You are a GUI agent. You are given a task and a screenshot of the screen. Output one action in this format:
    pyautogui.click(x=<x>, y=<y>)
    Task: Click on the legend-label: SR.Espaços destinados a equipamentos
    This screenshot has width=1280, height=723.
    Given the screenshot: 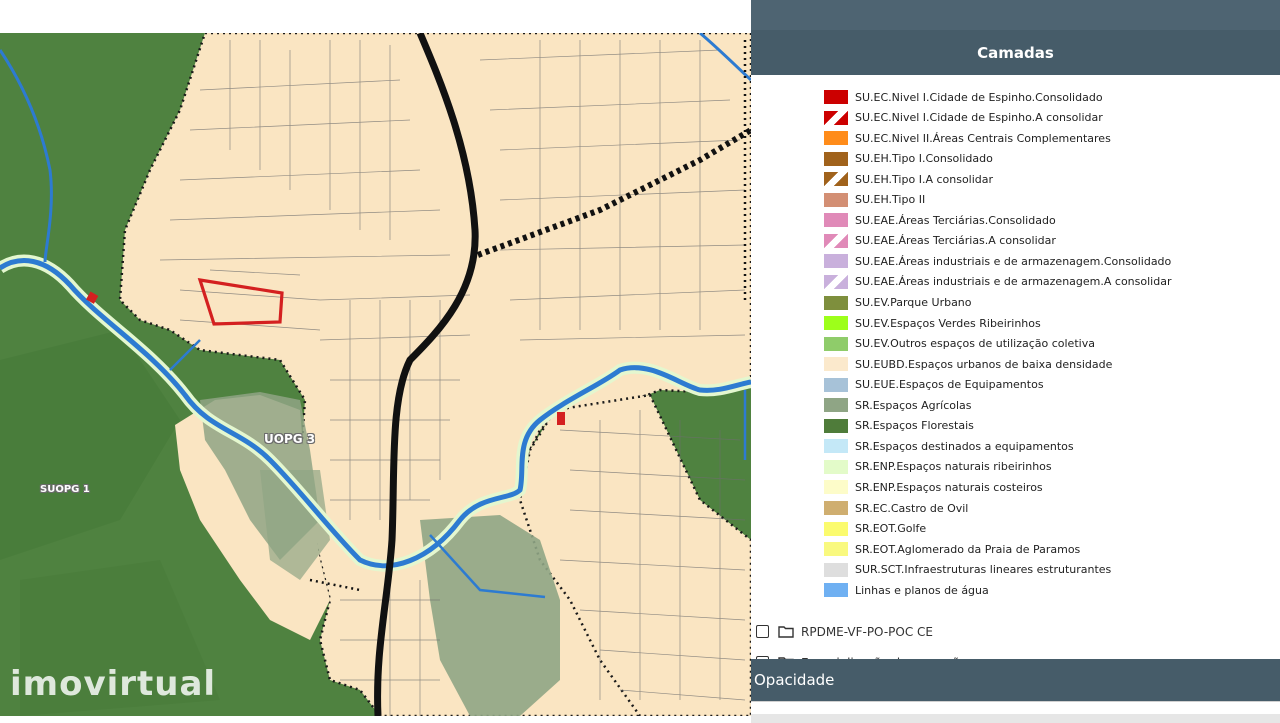 What is the action you would take?
    pyautogui.click(x=964, y=446)
    